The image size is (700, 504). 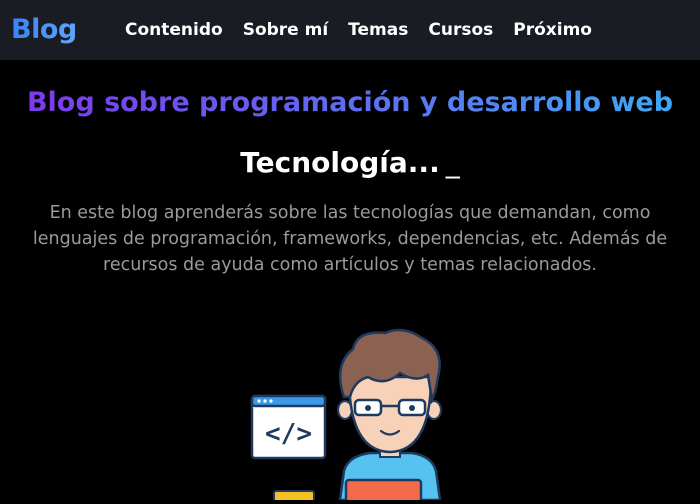 What do you see at coordinates (174, 30) in the screenshot?
I see `nav-link-contenido: Contenido` at bounding box center [174, 30].